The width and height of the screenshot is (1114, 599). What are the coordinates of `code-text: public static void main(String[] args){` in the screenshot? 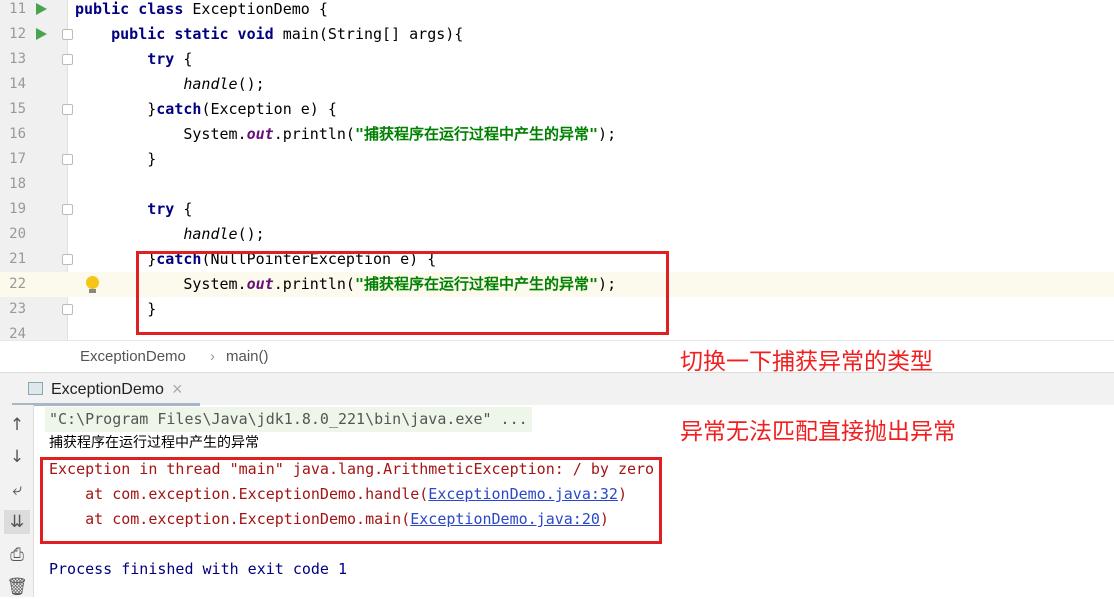 It's located at (269, 34).